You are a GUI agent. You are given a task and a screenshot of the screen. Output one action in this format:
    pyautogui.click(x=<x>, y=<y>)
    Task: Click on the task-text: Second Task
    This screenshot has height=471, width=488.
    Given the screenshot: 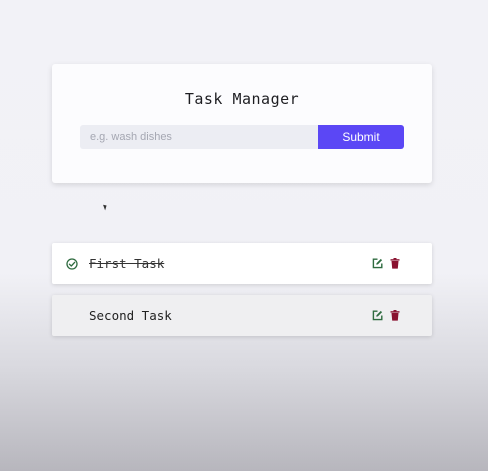 What is the action you would take?
    pyautogui.click(x=130, y=315)
    